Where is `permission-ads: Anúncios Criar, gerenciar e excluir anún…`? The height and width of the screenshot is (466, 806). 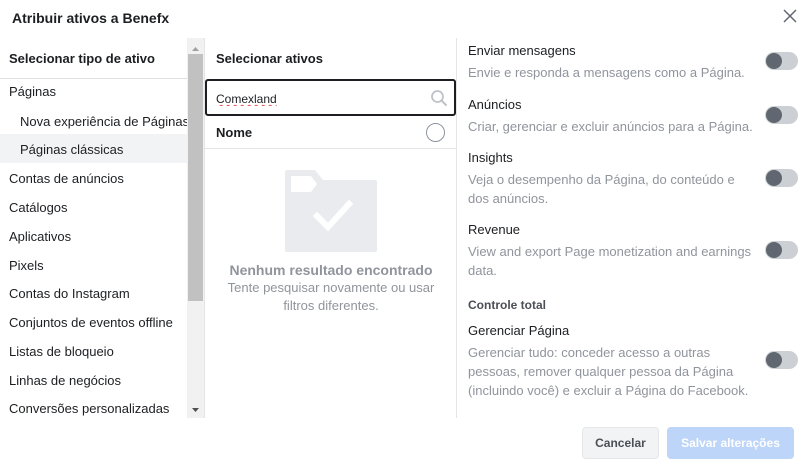 permission-ads: Anúncios Criar, gerenciar e excluir anún… is located at coordinates (610, 116).